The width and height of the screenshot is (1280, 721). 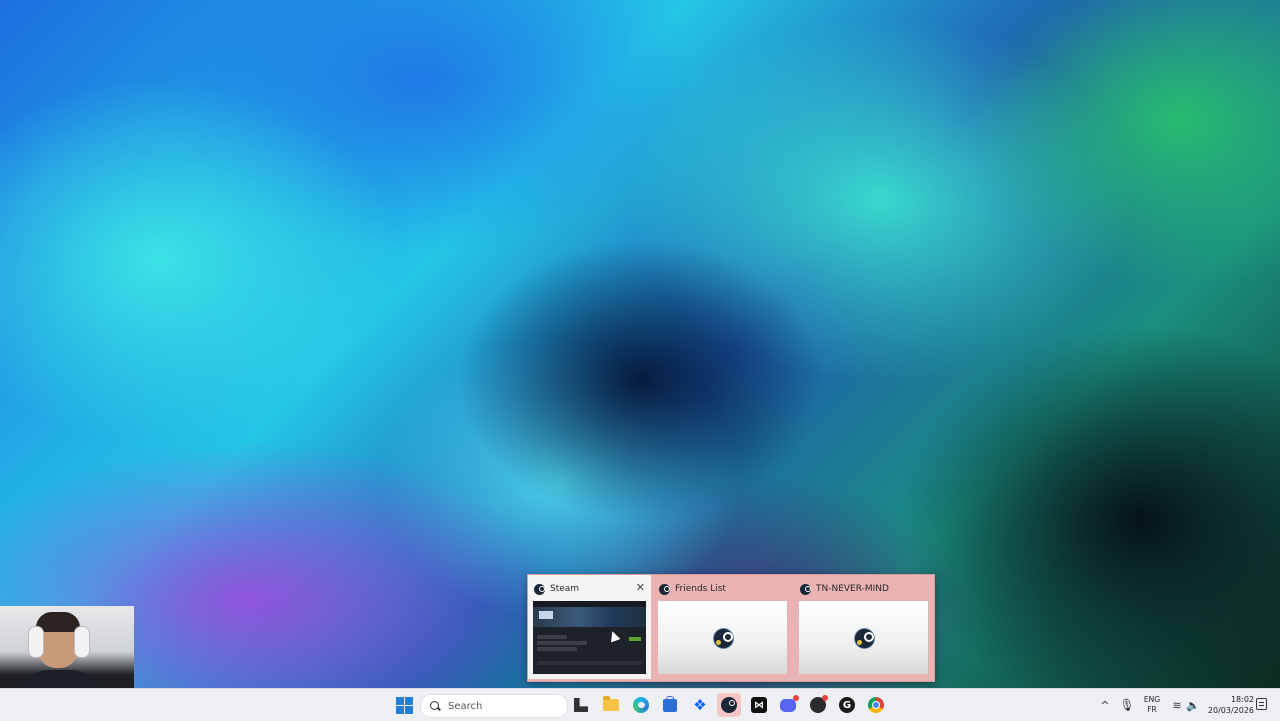 What do you see at coordinates (640, 588) in the screenshot?
I see `close-icon: ✕` at bounding box center [640, 588].